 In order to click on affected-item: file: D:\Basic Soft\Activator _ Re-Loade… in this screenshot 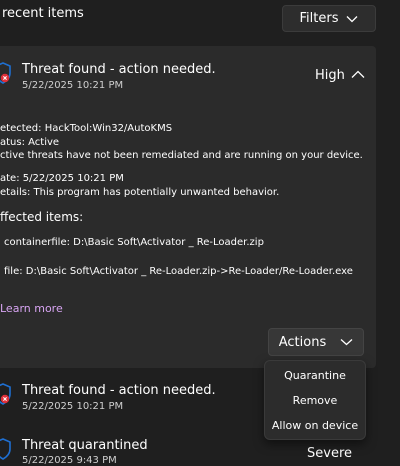, I will do `click(178, 271)`.